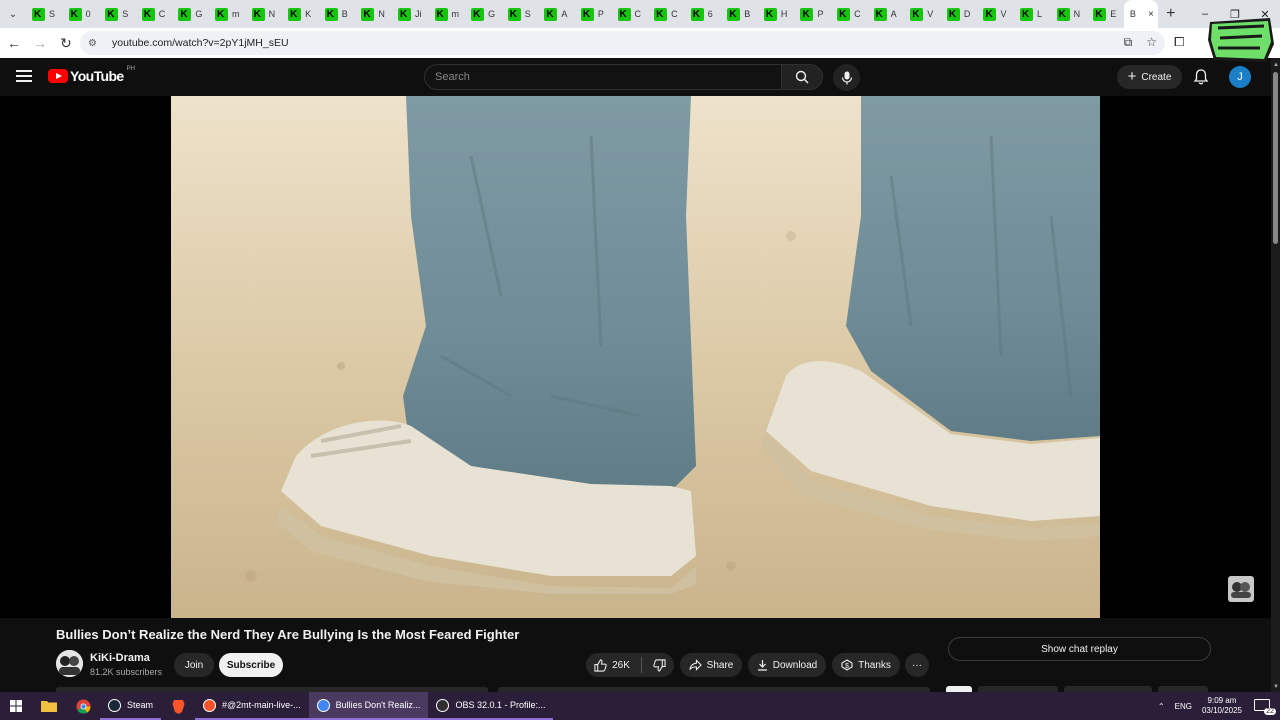 This screenshot has width=1280, height=720. Describe the element at coordinates (874, 665) in the screenshot. I see `thanks-label: Thanks` at that location.